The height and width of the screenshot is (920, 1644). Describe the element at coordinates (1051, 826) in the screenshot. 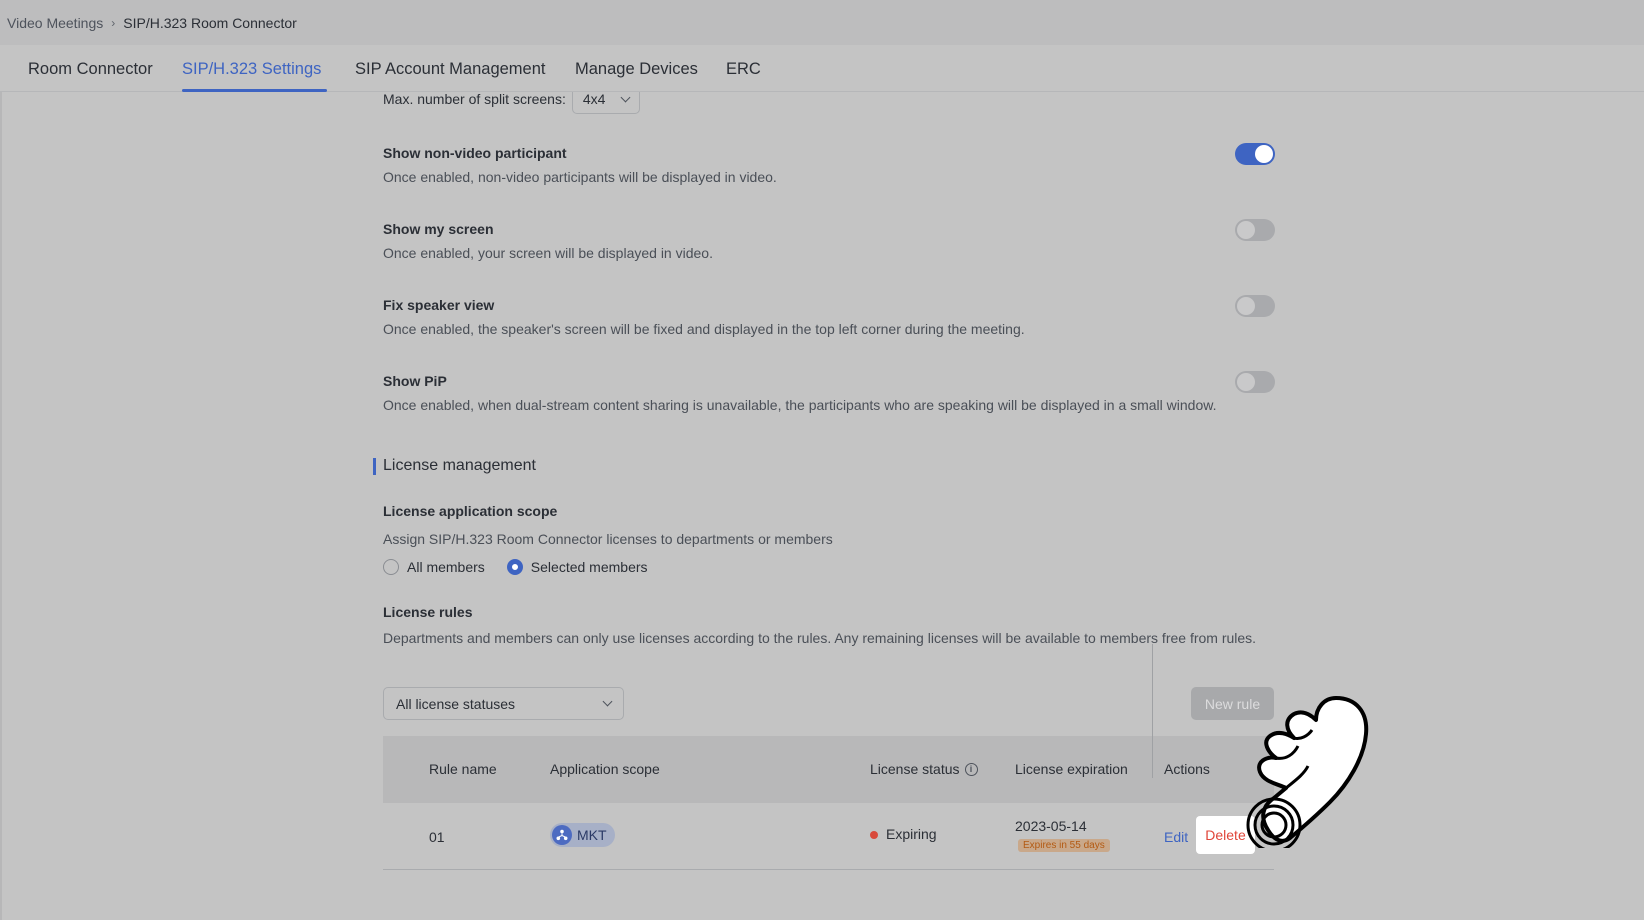

I see `expiration-date: 2023-05-14` at that location.